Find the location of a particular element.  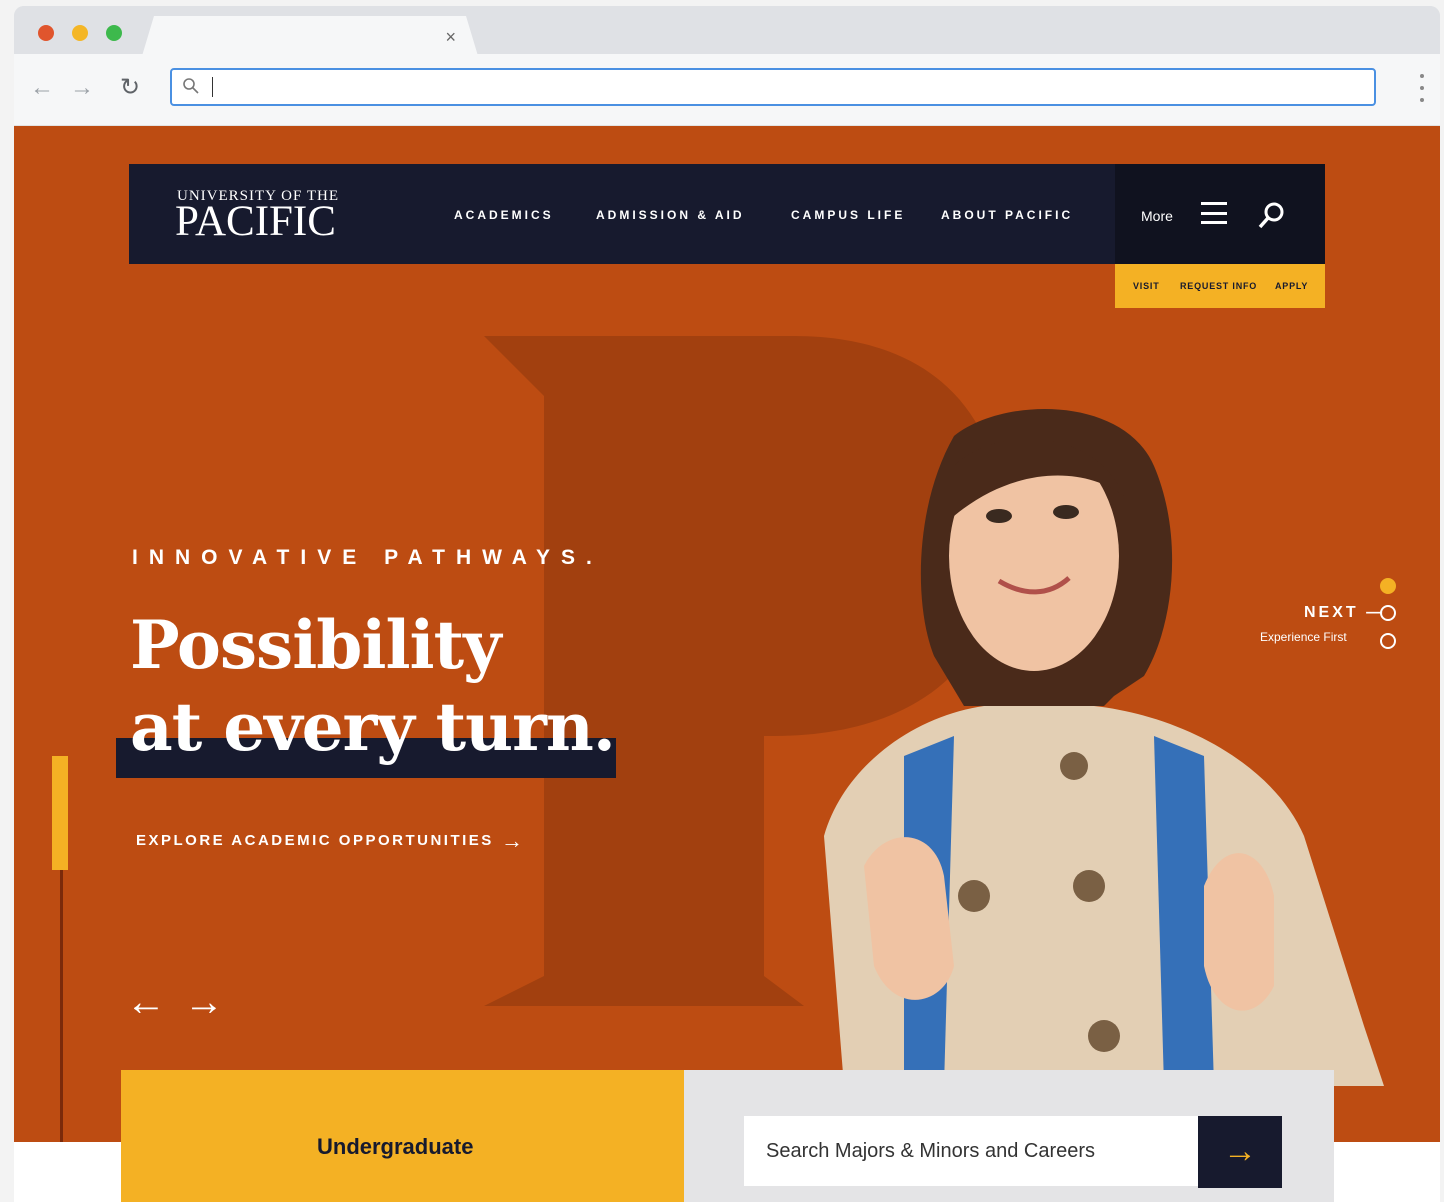

program-search-panel: → is located at coordinates (1009, 1136).